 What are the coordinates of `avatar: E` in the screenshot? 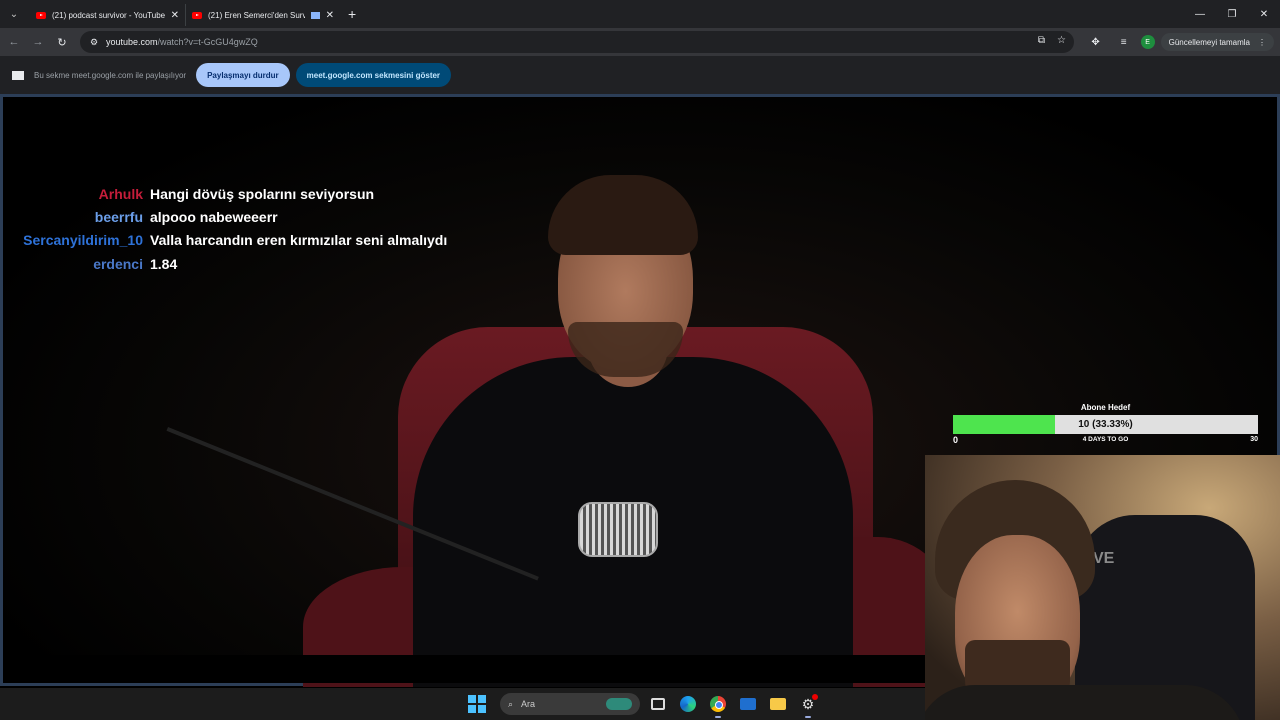 It's located at (1147, 42).